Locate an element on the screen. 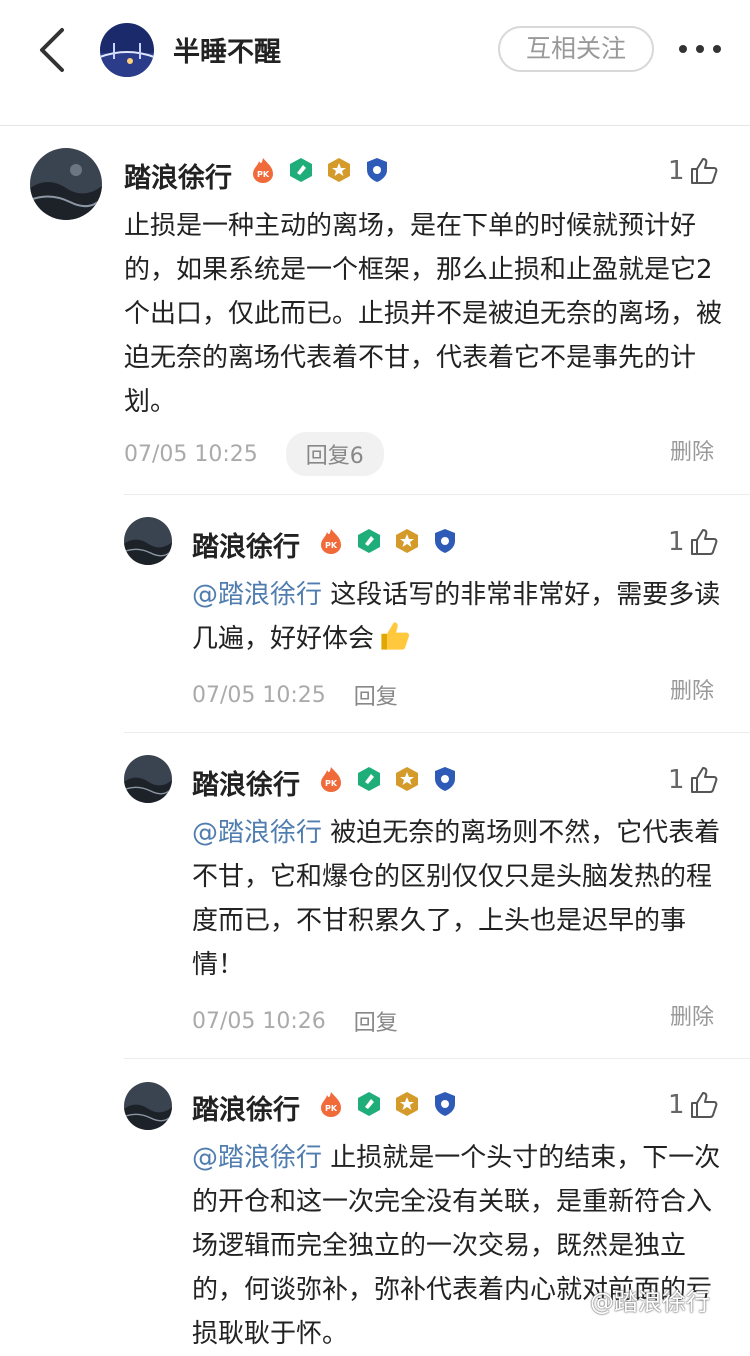 The height and width of the screenshot is (1356, 750). watermark: @踏浪徐行 is located at coordinates (650, 1302).